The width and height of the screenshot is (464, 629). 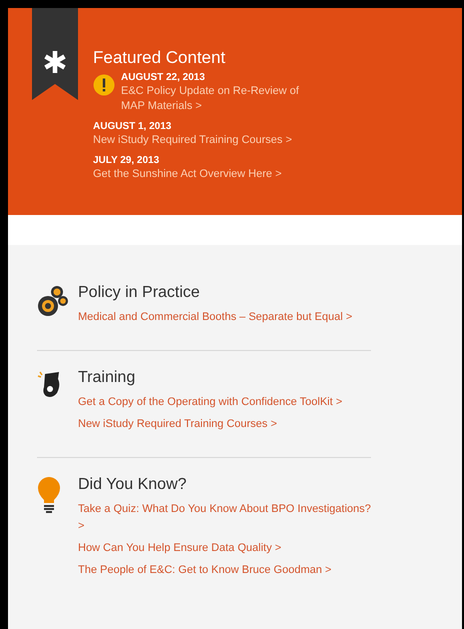 What do you see at coordinates (228, 570) in the screenshot?
I see `section-link: The People of E&C: Get to Know Bruce Goodman >` at bounding box center [228, 570].